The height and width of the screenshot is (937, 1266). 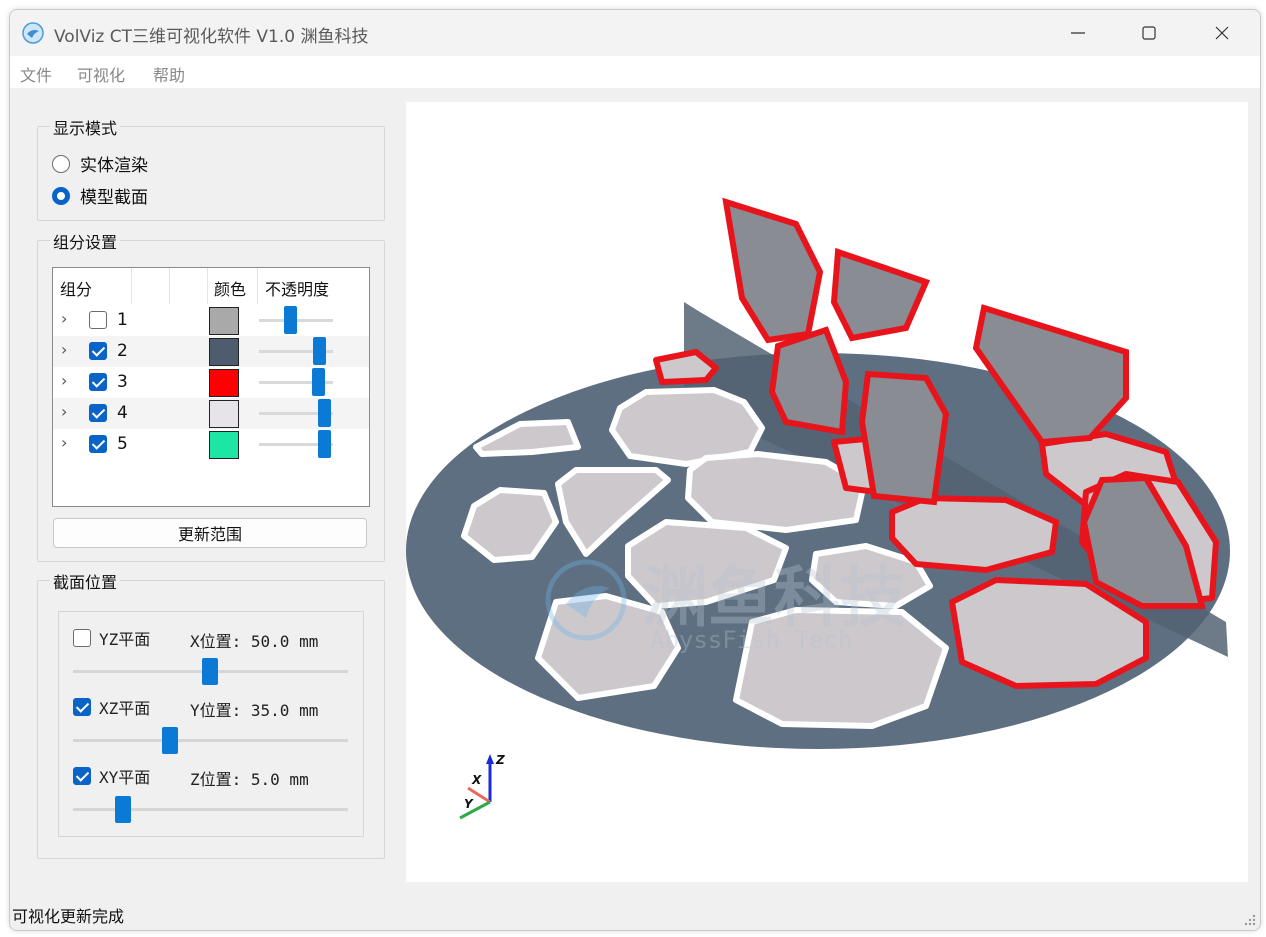 I want to click on component-row: › 1, so click(x=211, y=320).